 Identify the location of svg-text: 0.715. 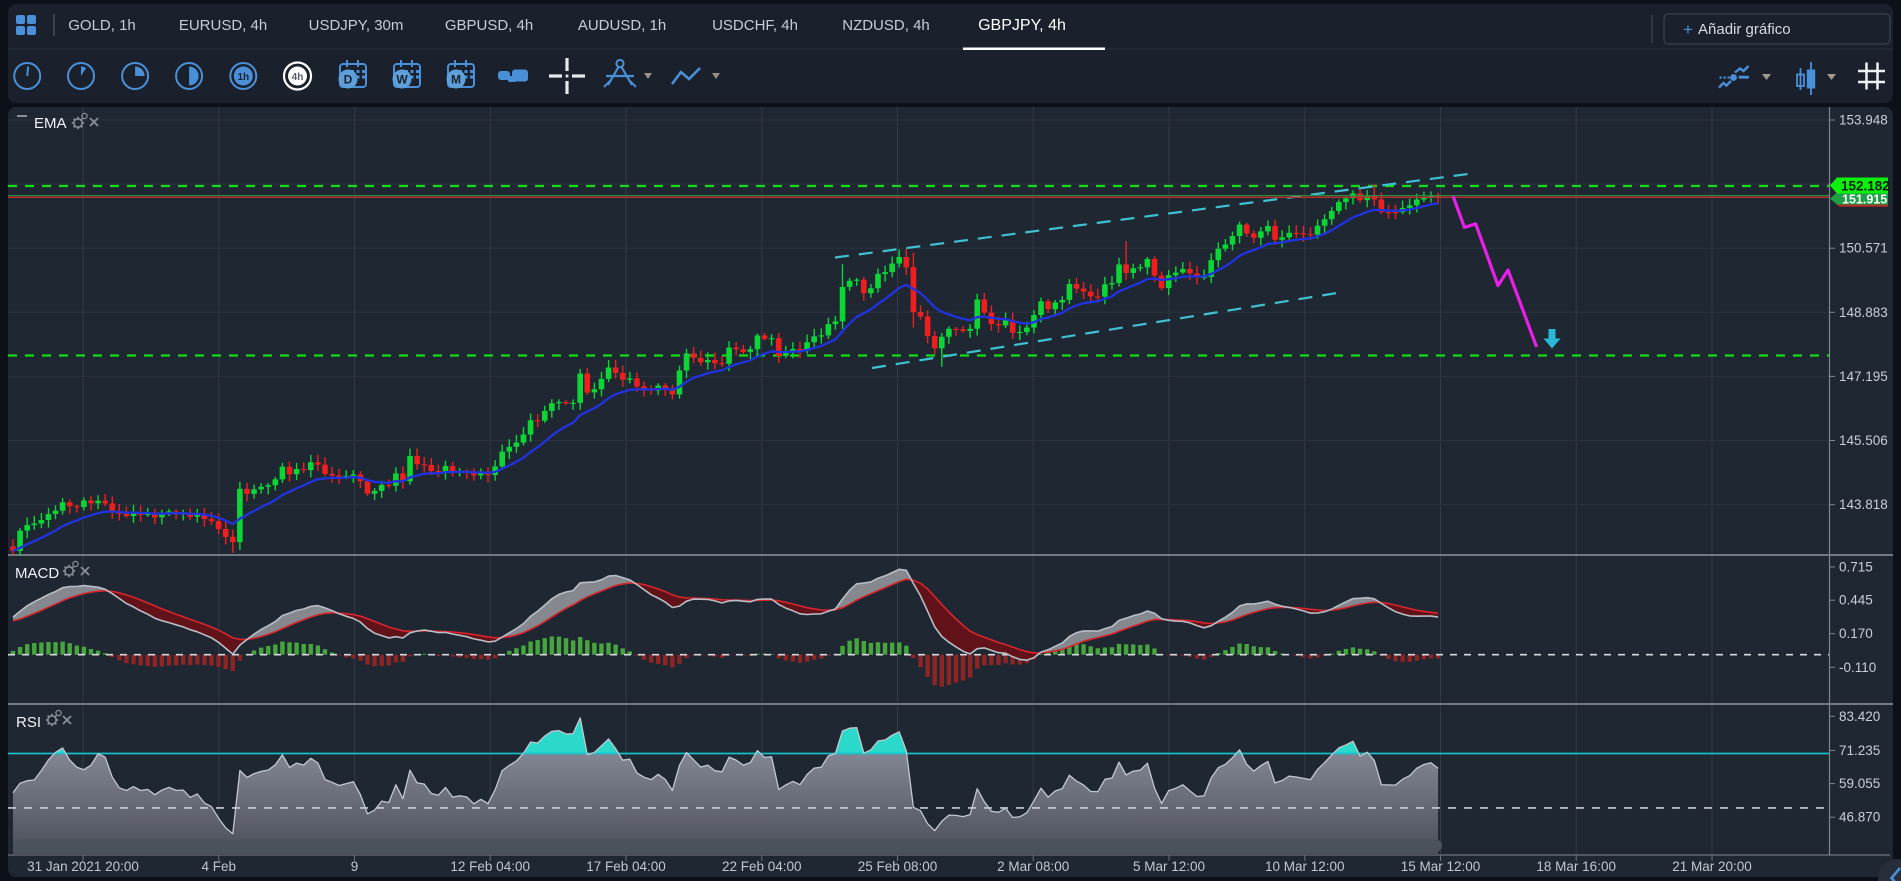
(1856, 567).